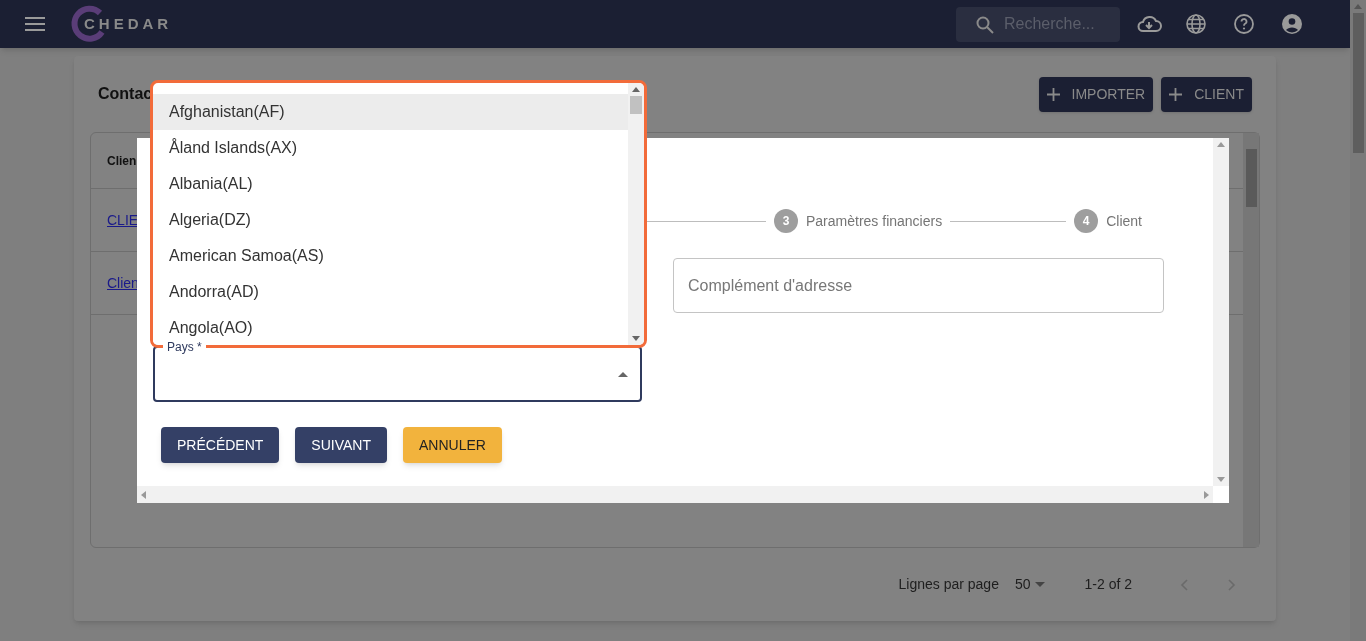 This screenshot has width=1366, height=641. What do you see at coordinates (35, 24) in the screenshot?
I see `menu-icon` at bounding box center [35, 24].